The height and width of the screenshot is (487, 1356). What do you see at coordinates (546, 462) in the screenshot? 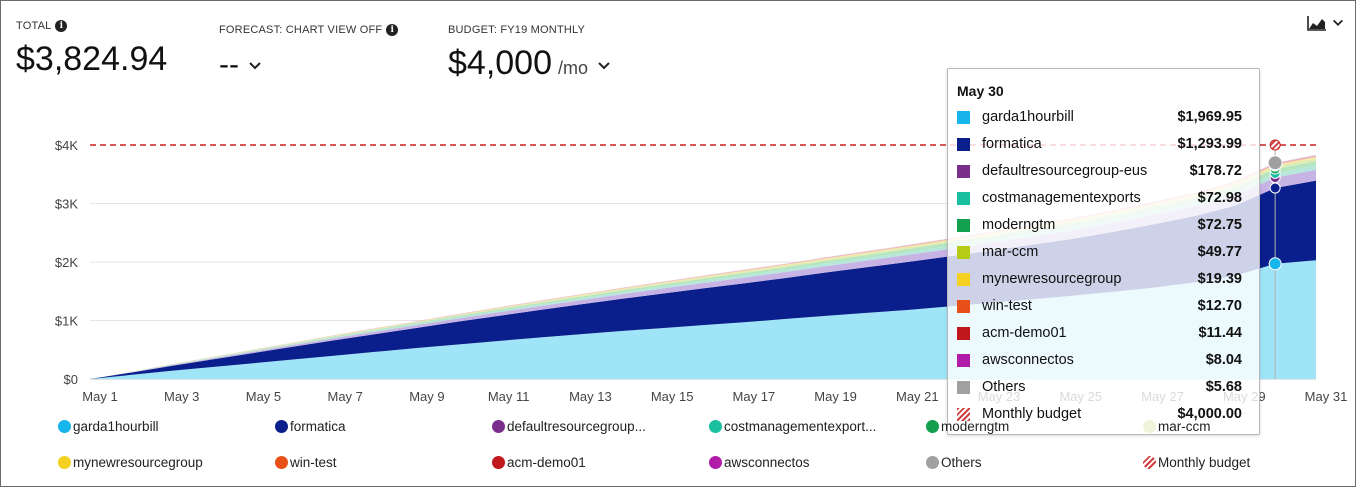
I see `legend-label: acm-demo01` at bounding box center [546, 462].